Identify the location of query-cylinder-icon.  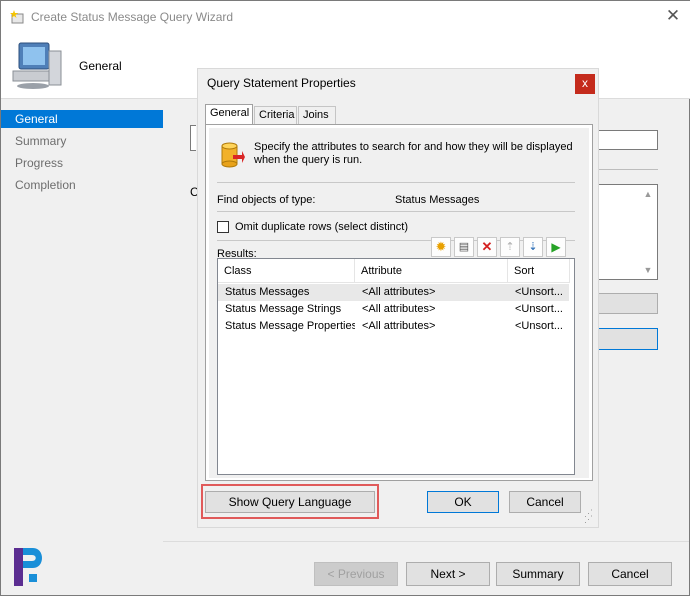
(233, 155).